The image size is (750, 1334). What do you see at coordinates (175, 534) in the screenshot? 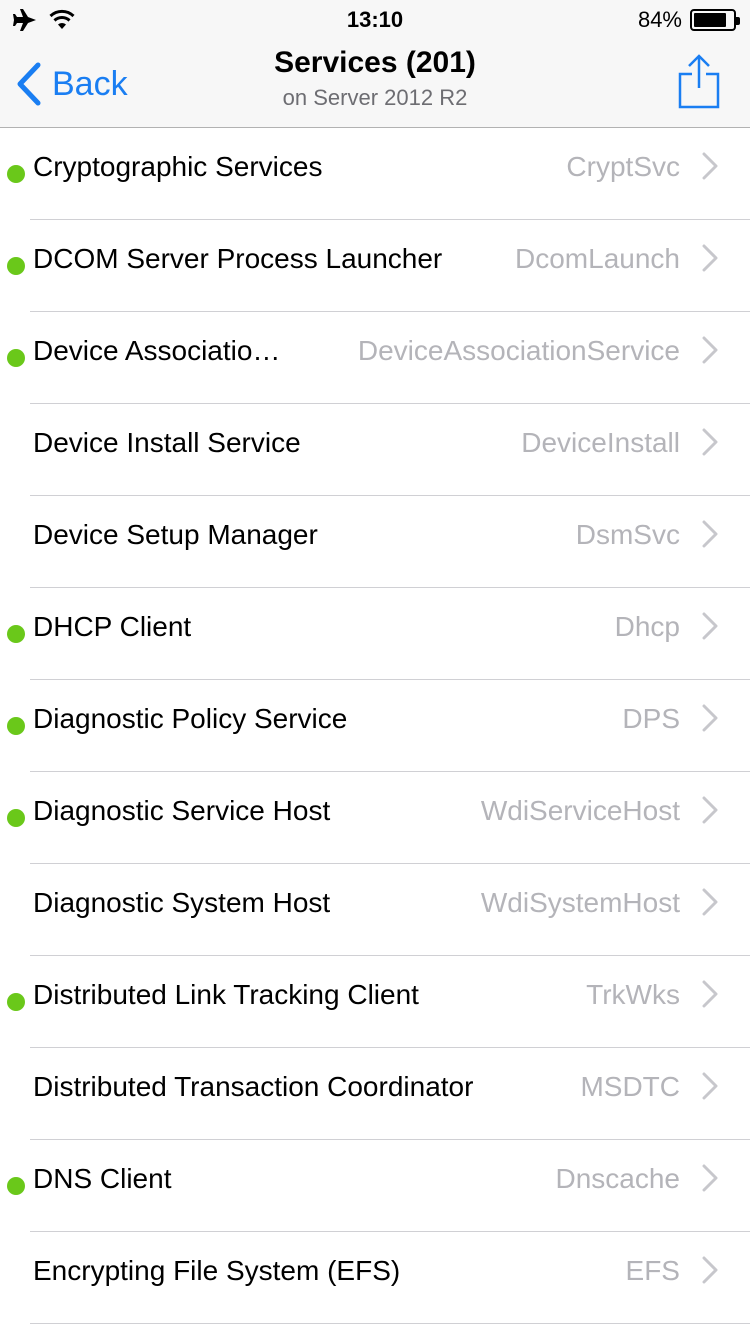
I see `service-display-name: Device Setup Manager` at bounding box center [175, 534].